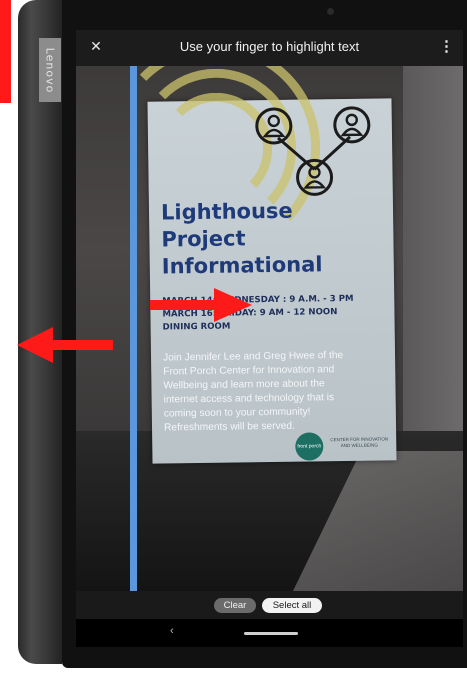 The height and width of the screenshot is (673, 467). What do you see at coordinates (242, 265) in the screenshot?
I see `poster-title-line: Informational` at bounding box center [242, 265].